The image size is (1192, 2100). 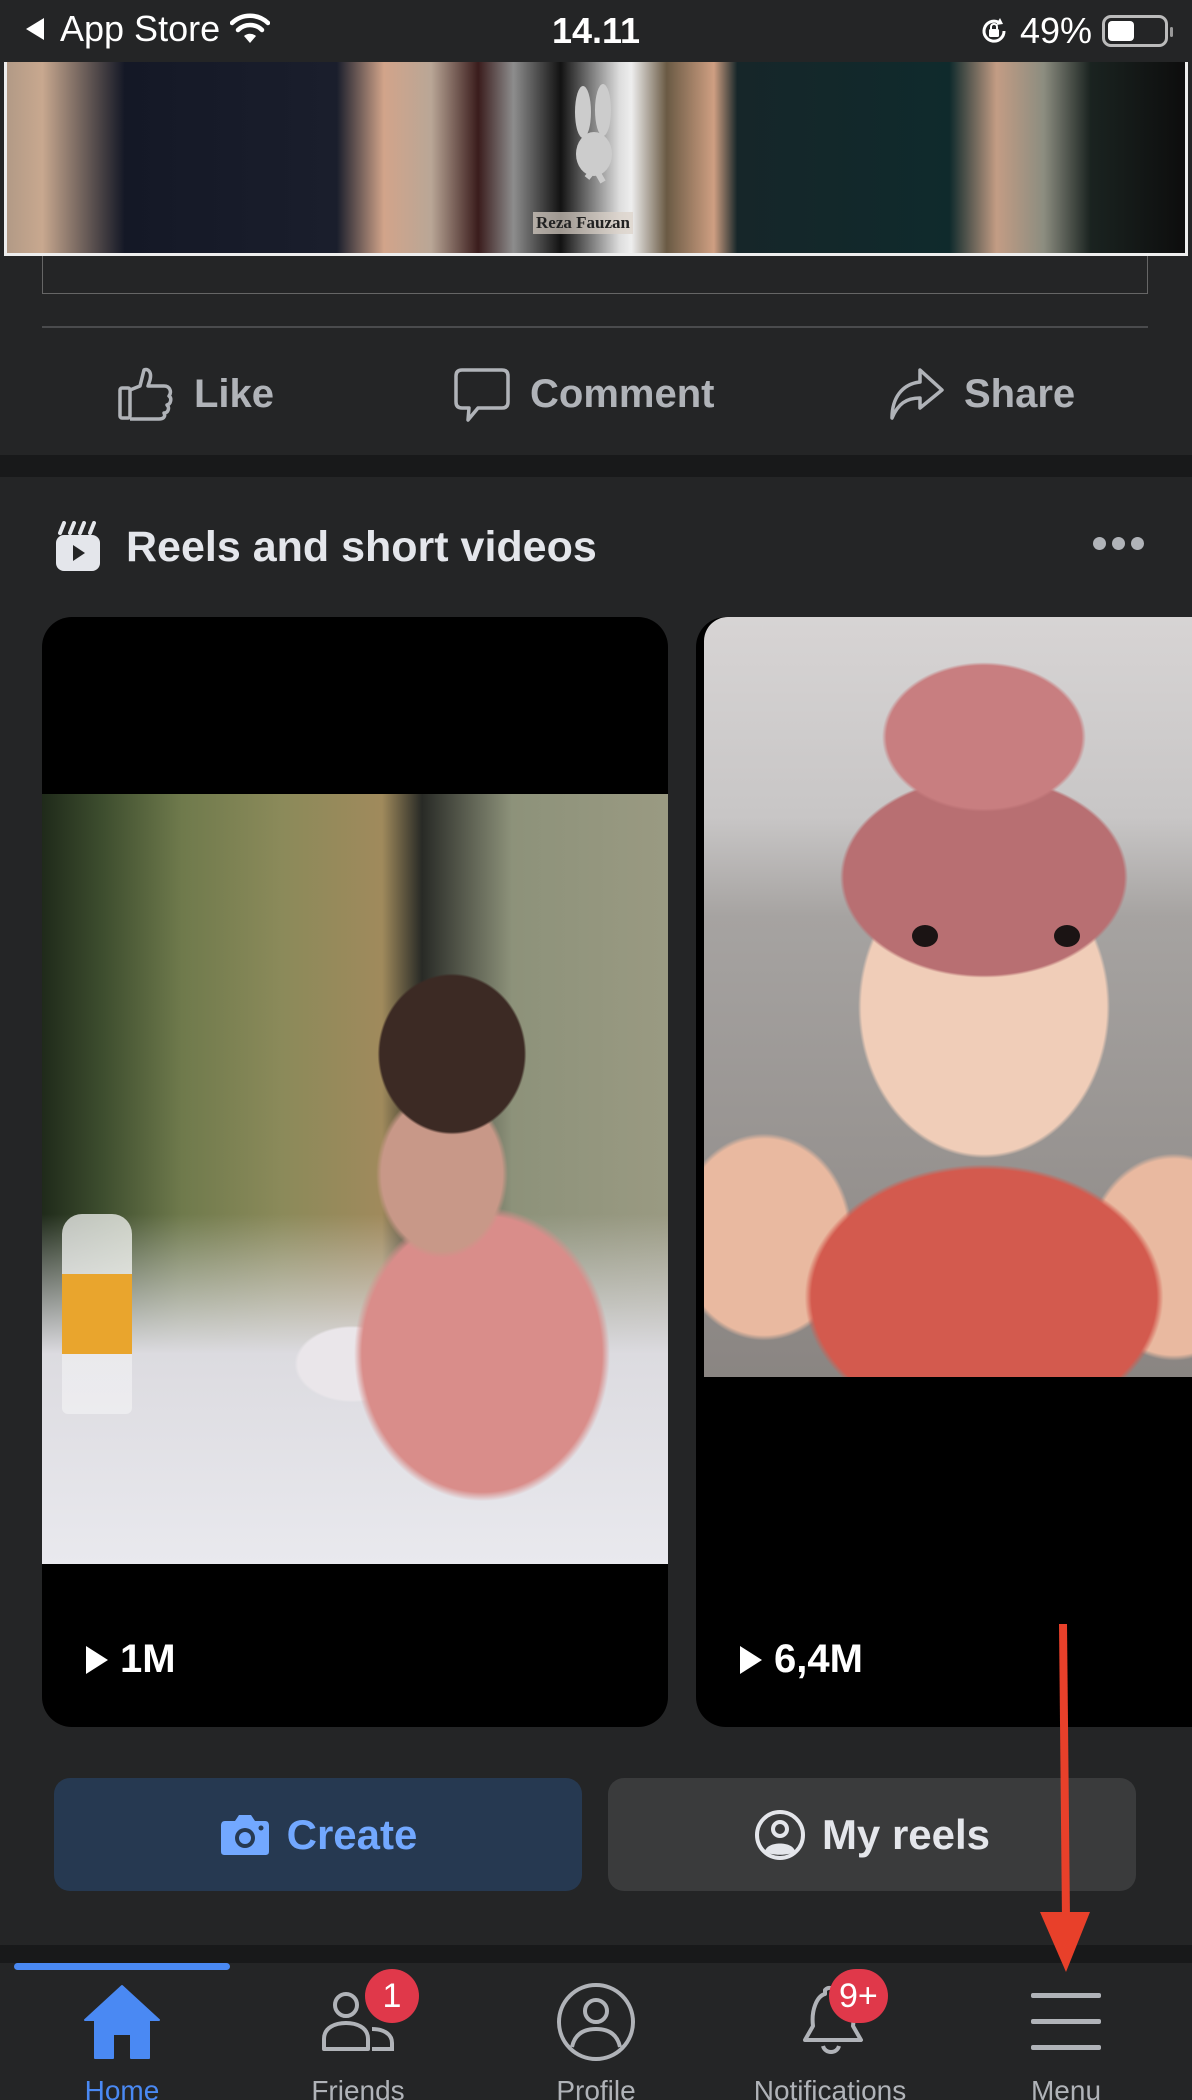 I want to click on battery-percent: 49%, so click(x=1055, y=30).